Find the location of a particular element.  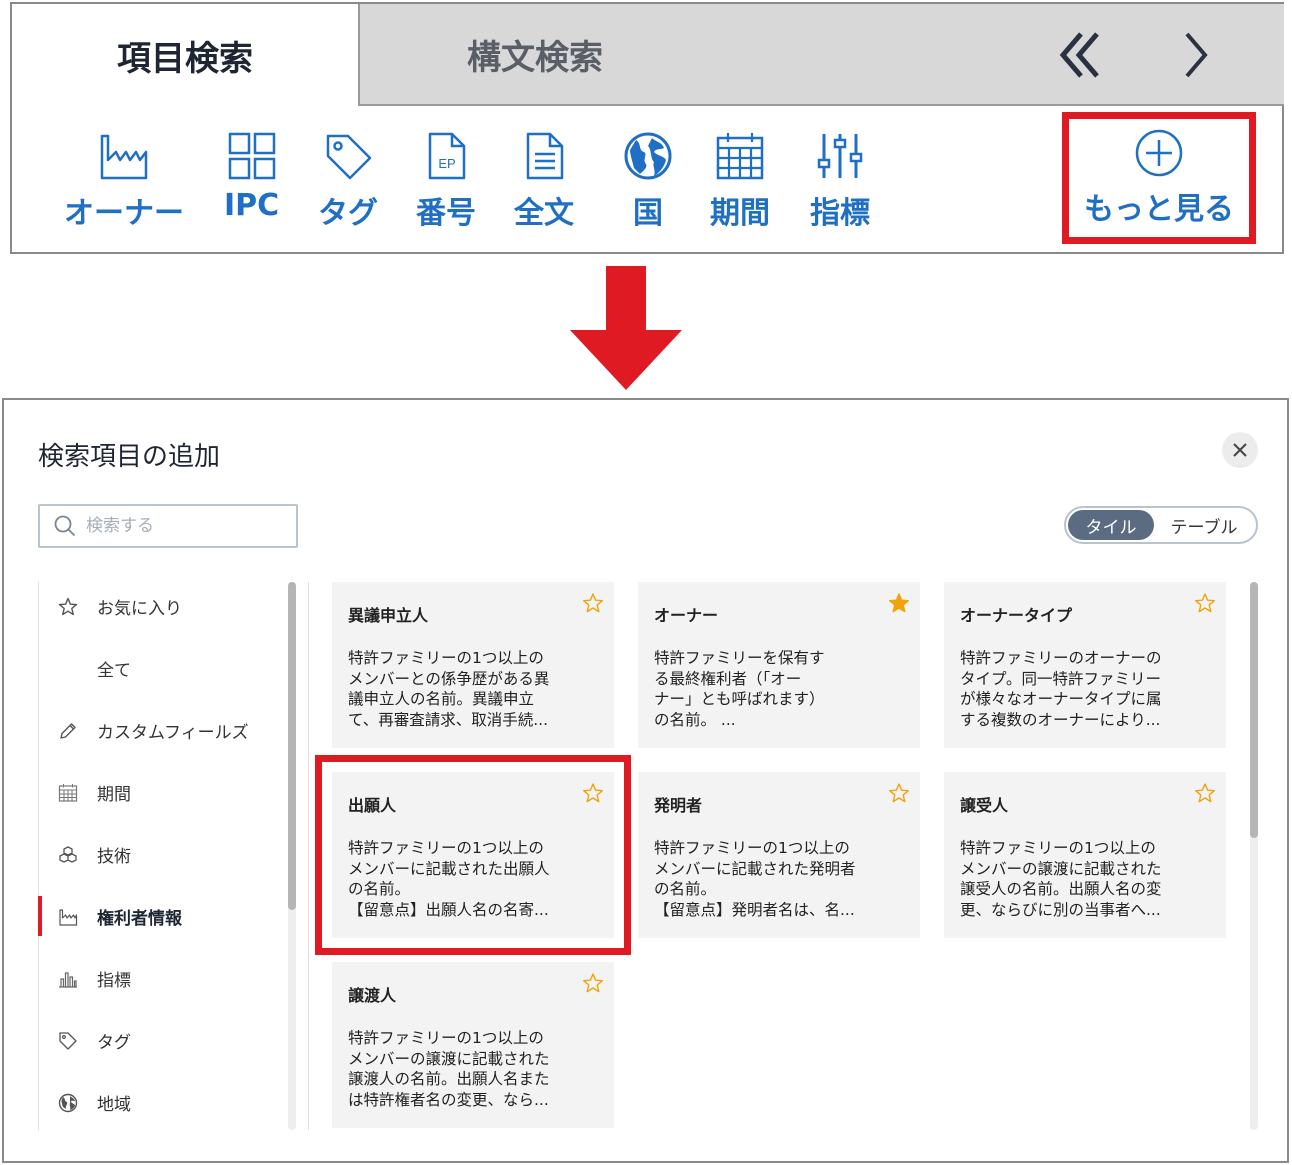

tool-ipc: IPC is located at coordinates (251, 176).